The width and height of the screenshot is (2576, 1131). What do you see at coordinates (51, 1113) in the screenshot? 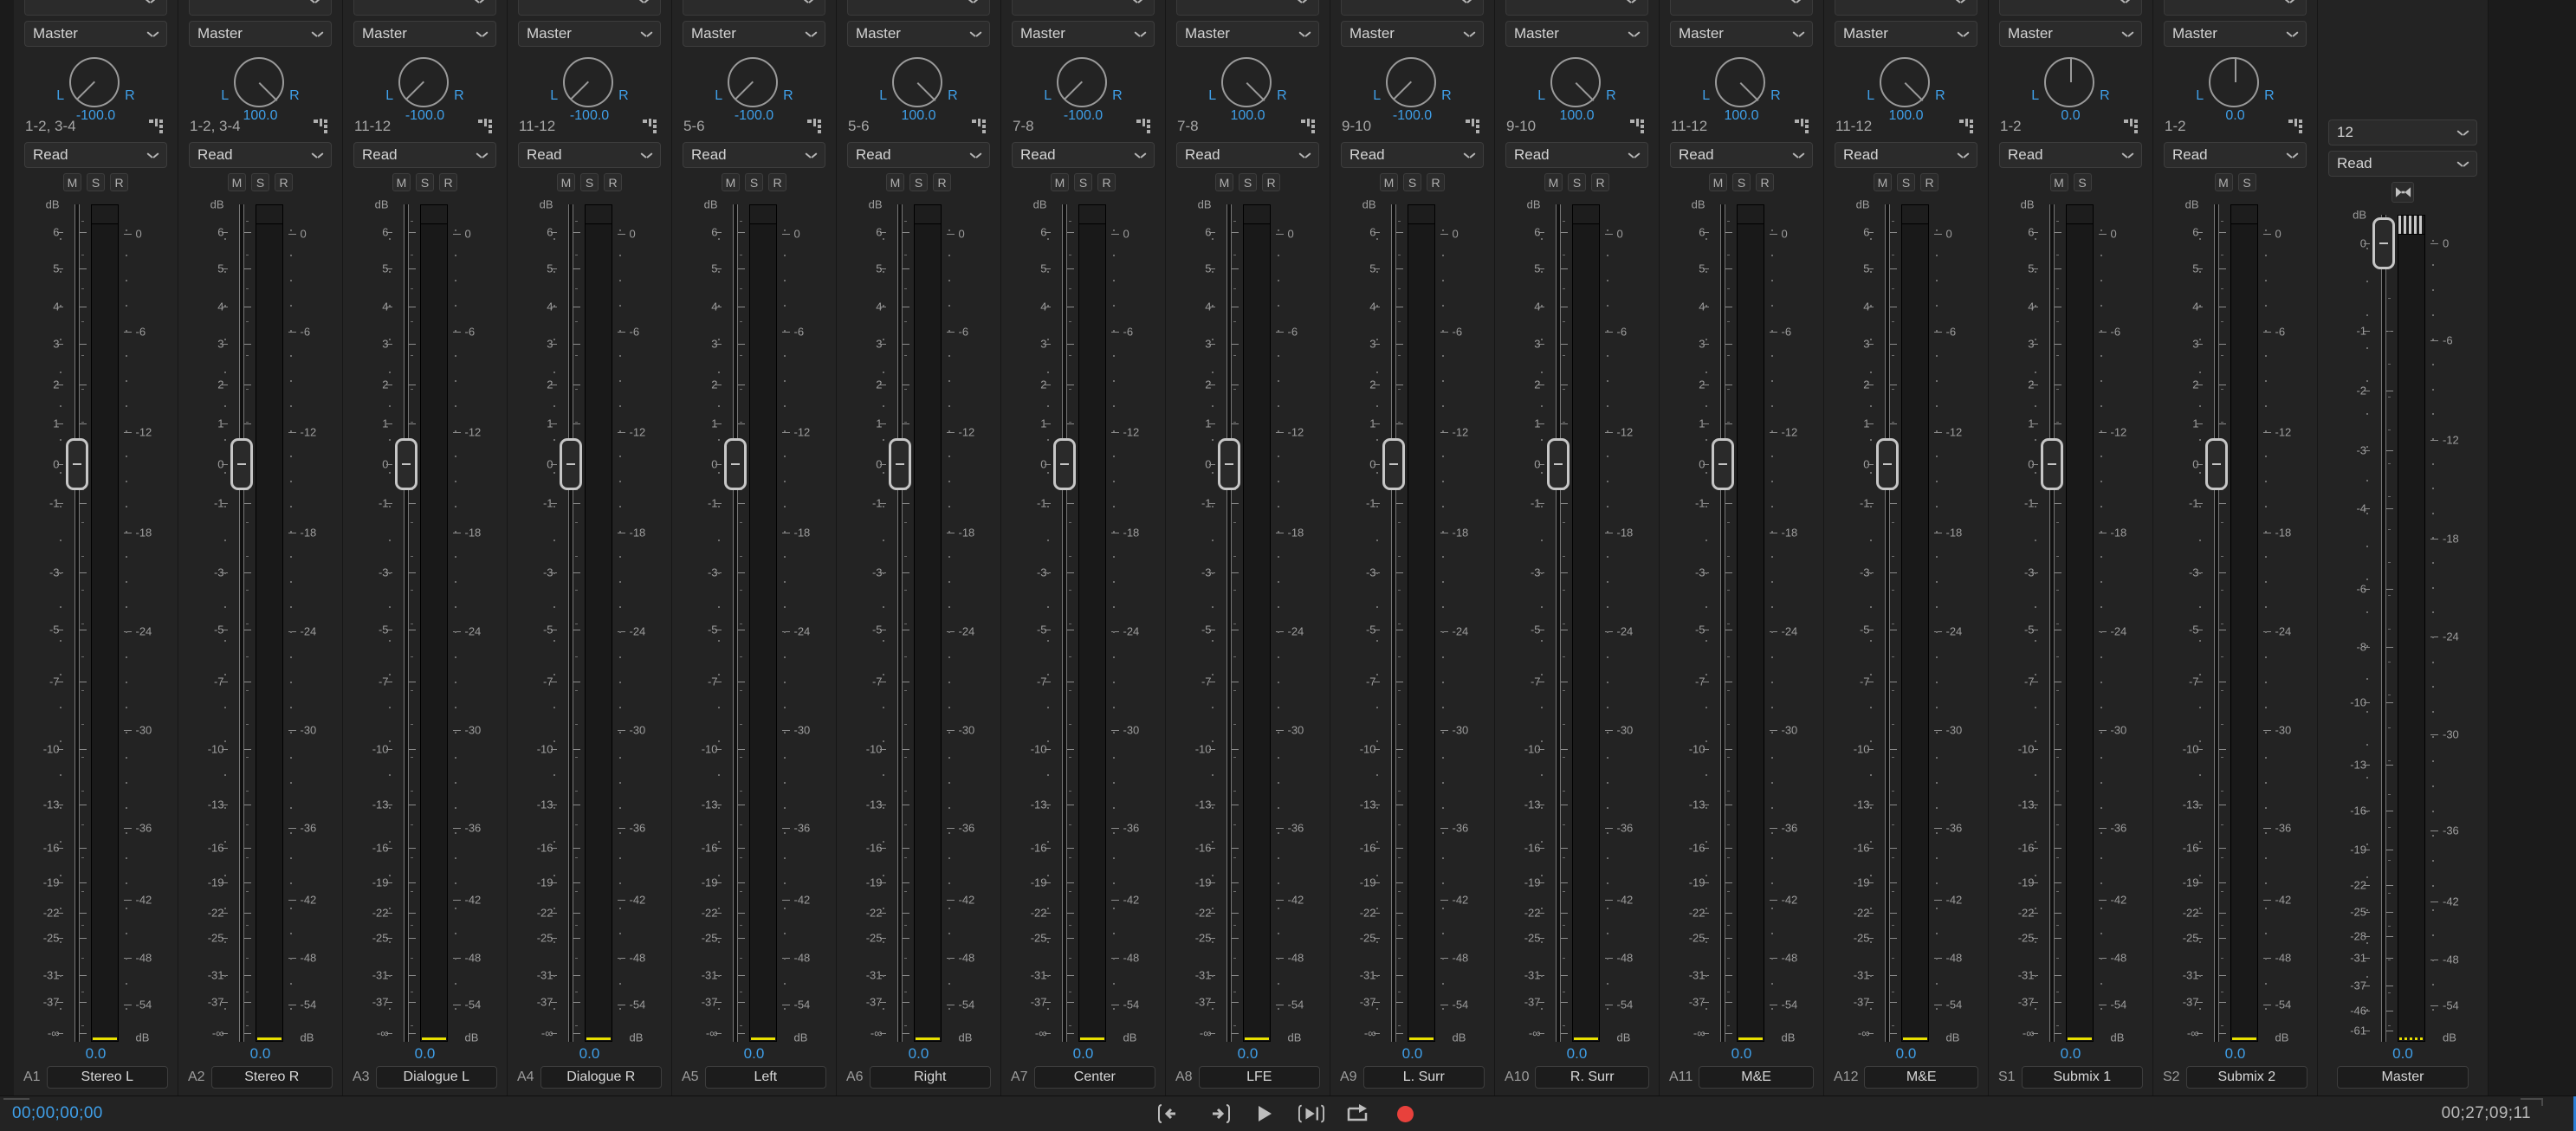
I see `timecode-left: 00;00;00;00` at bounding box center [51, 1113].